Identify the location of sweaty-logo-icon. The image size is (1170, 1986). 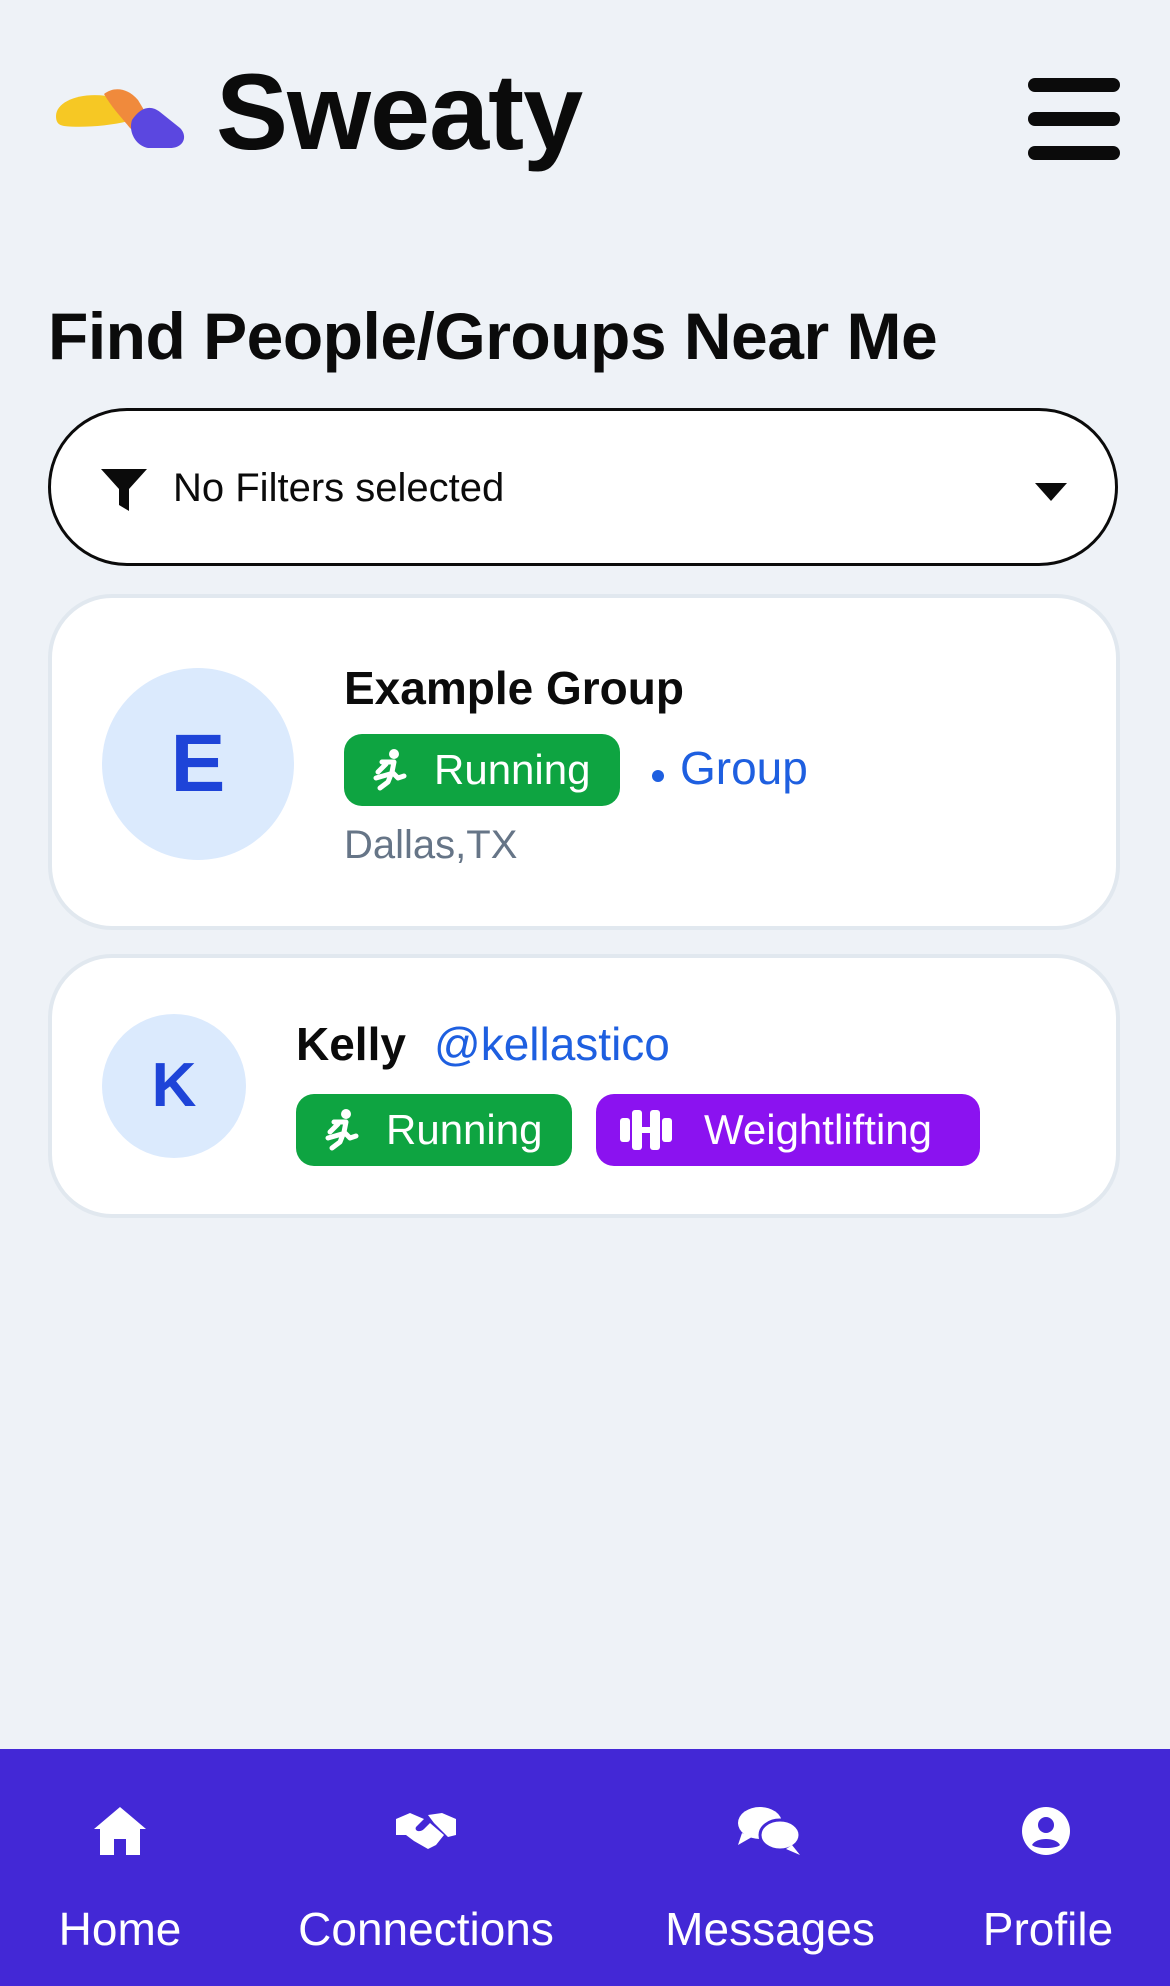
(120, 118).